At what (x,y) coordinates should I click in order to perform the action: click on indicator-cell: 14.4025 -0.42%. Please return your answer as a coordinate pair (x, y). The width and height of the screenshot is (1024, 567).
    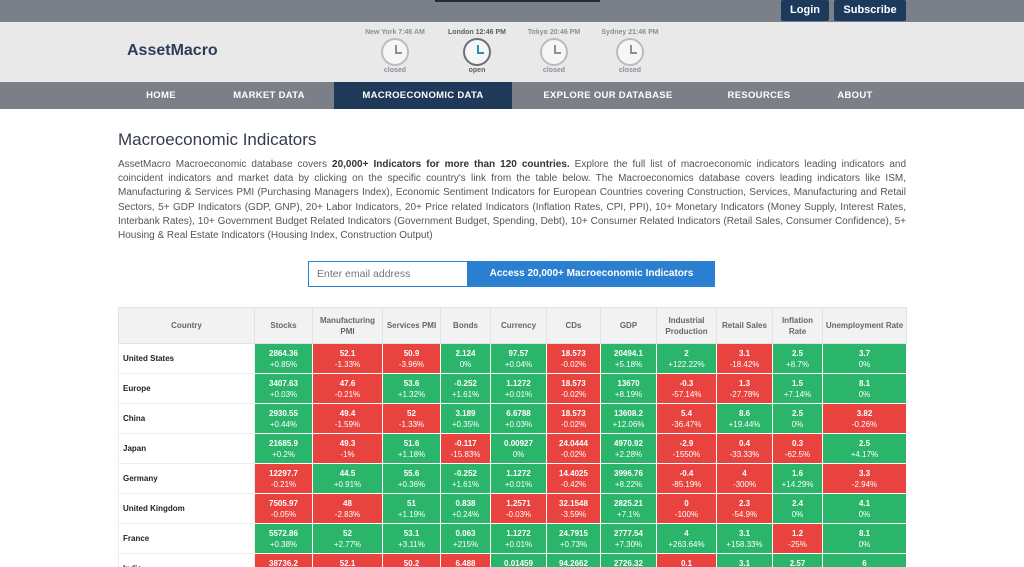
    Looking at the image, I should click on (573, 479).